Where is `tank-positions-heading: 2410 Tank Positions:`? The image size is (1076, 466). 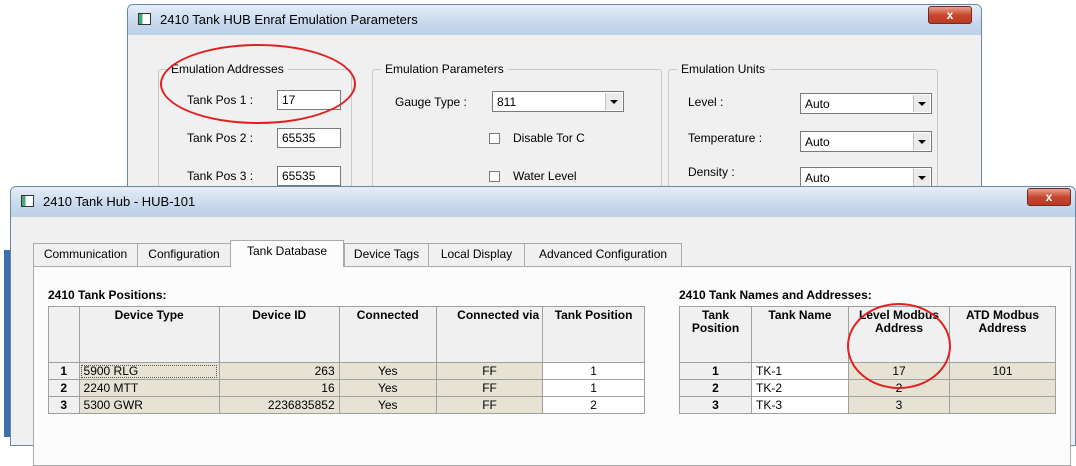
tank-positions-heading: 2410 Tank Positions: is located at coordinates (107, 295).